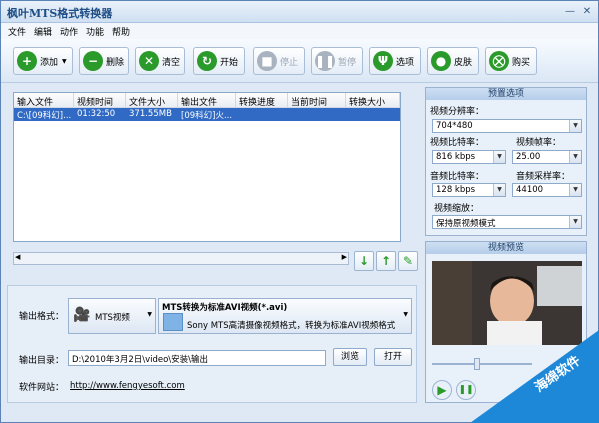 This screenshot has height=423, width=599. Describe the element at coordinates (507, 126) in the screenshot. I see `resolution-select: 704*480 ▼` at that location.